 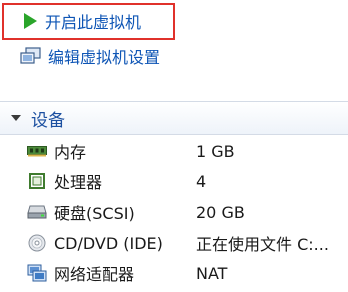 What do you see at coordinates (37, 151) in the screenshot?
I see `memory-icon` at bounding box center [37, 151].